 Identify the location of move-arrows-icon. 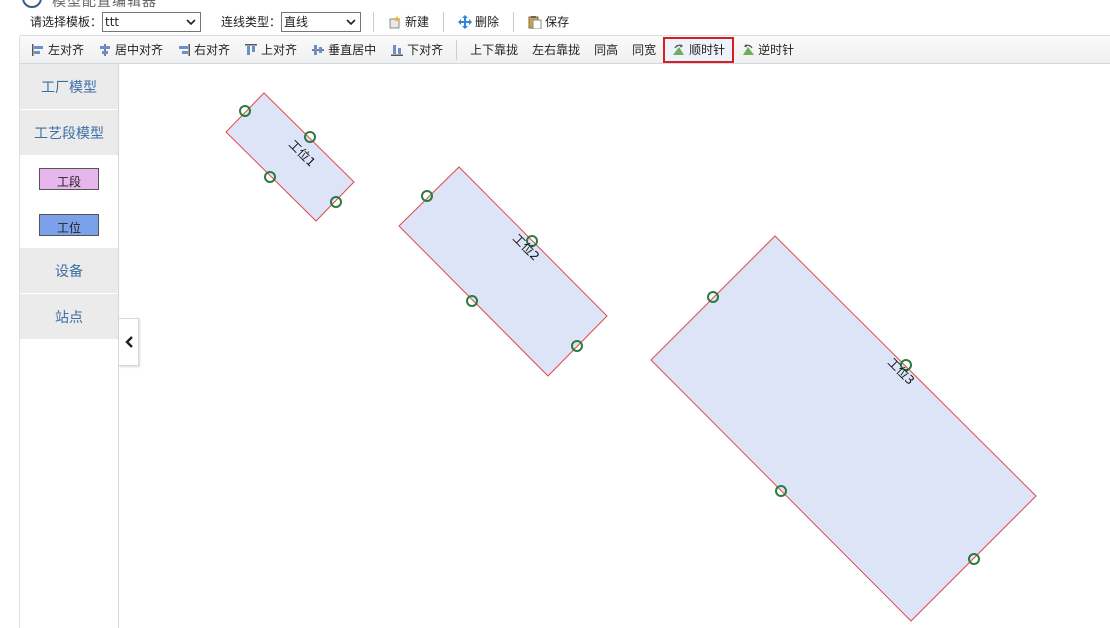
(465, 21).